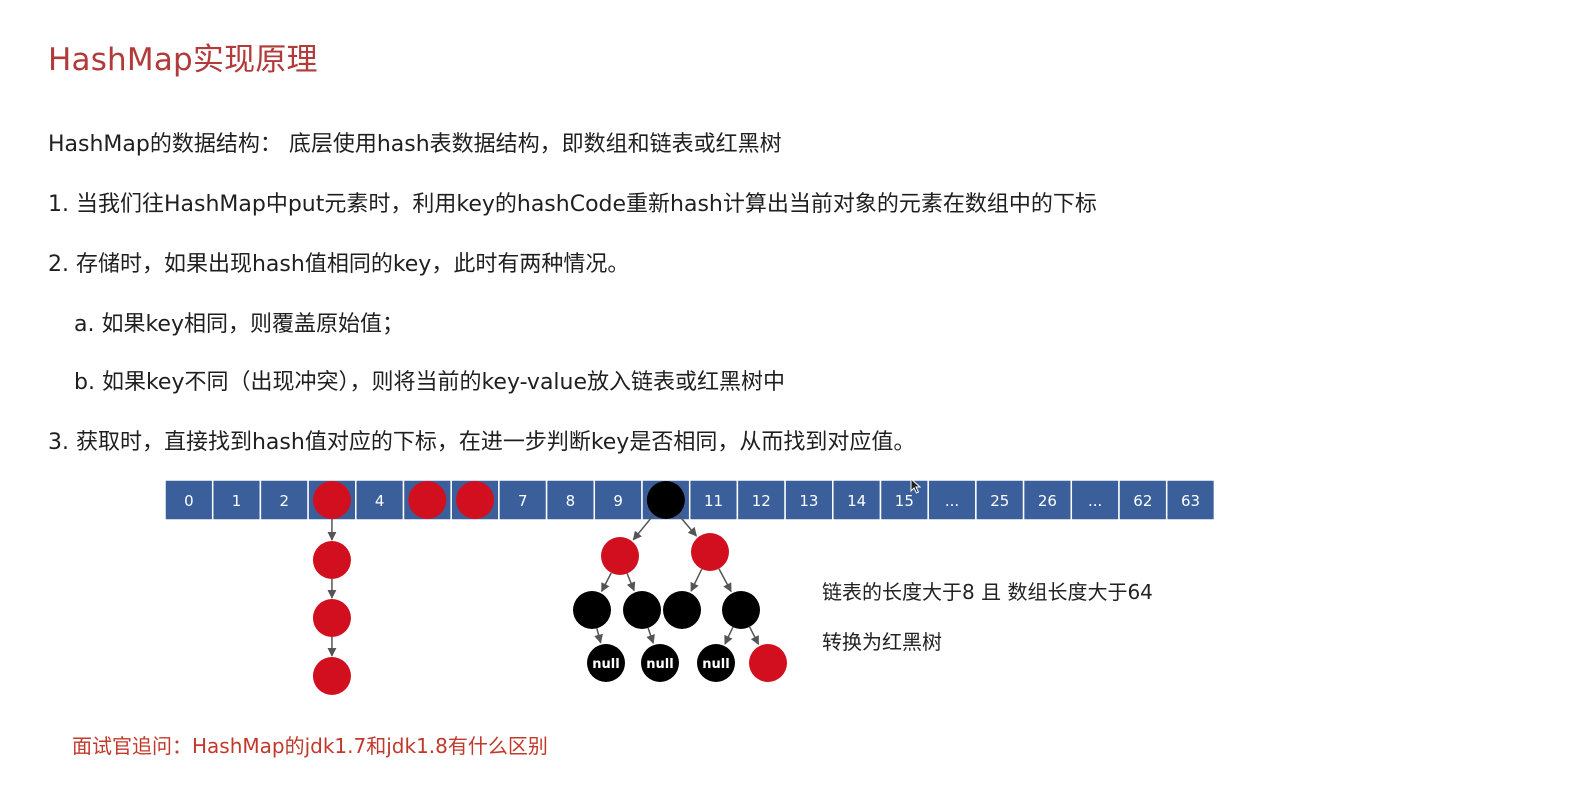 This screenshot has width=1583, height=788. What do you see at coordinates (808, 501) in the screenshot?
I see `array-cell-label: 13` at bounding box center [808, 501].